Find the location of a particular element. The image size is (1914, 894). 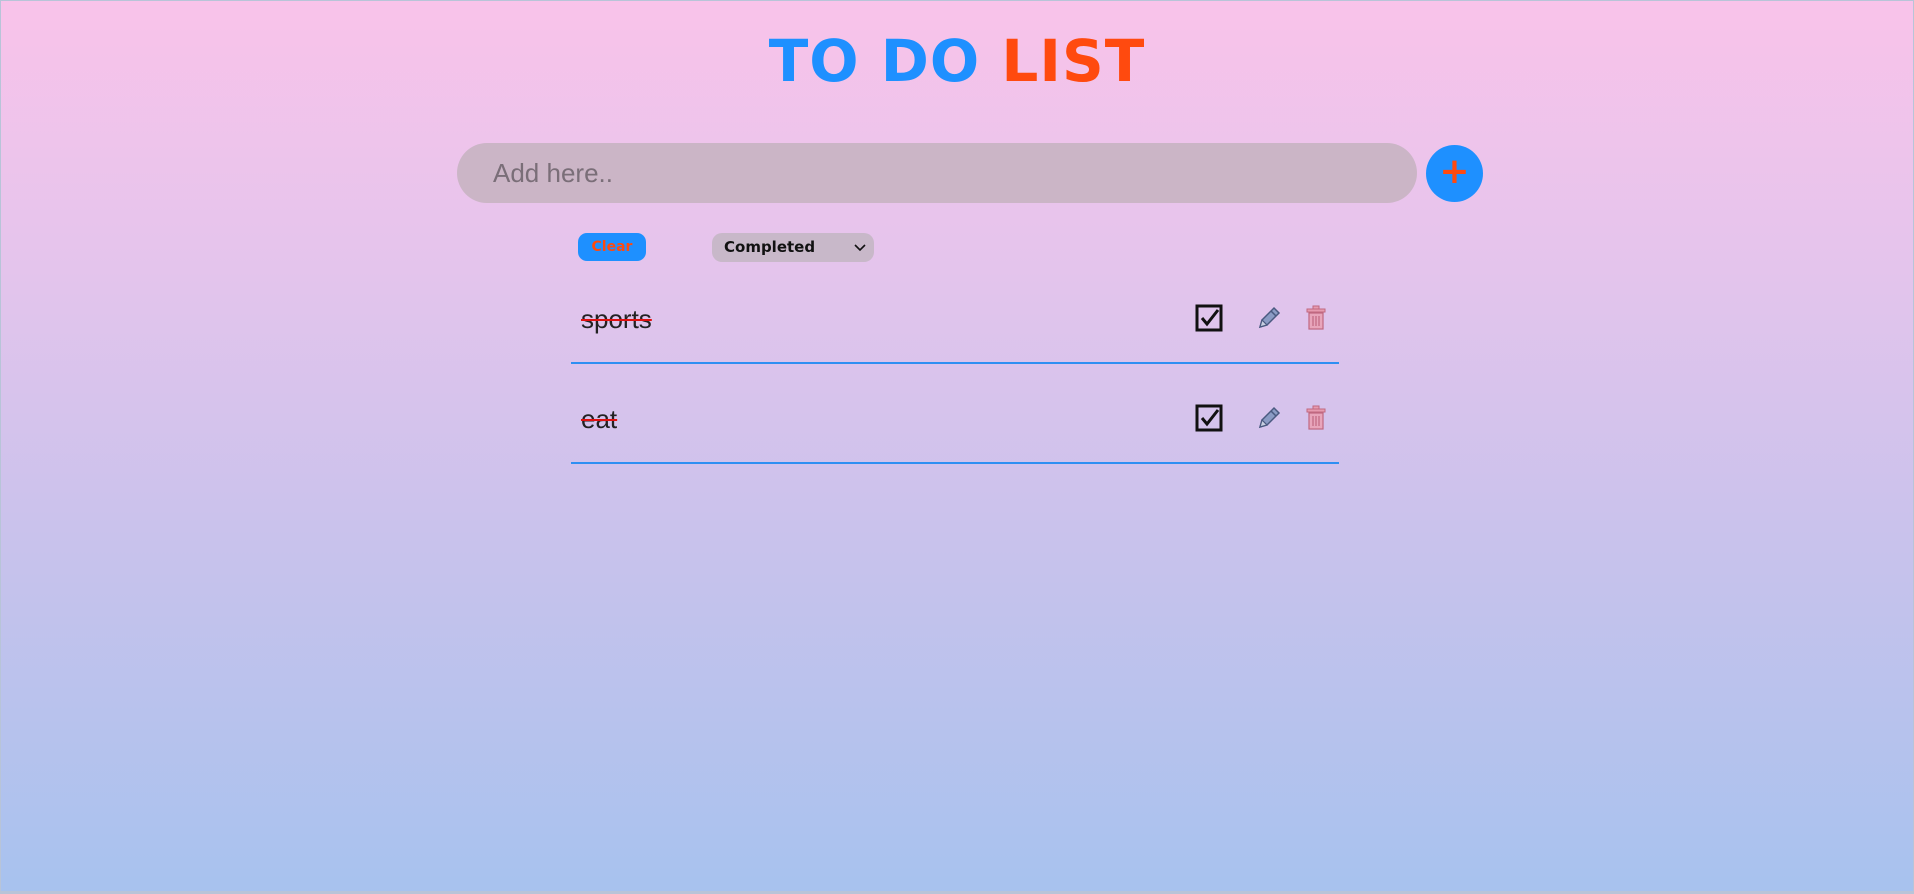

todo-item: sports is located at coordinates (955, 322).